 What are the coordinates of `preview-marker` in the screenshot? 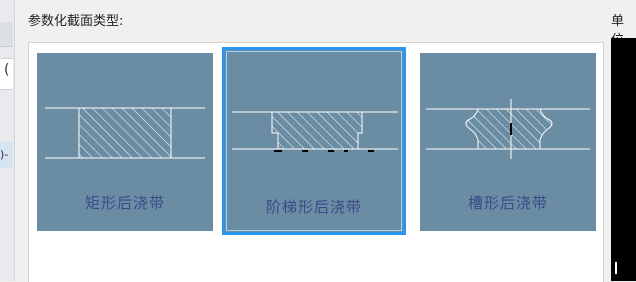 It's located at (616, 268).